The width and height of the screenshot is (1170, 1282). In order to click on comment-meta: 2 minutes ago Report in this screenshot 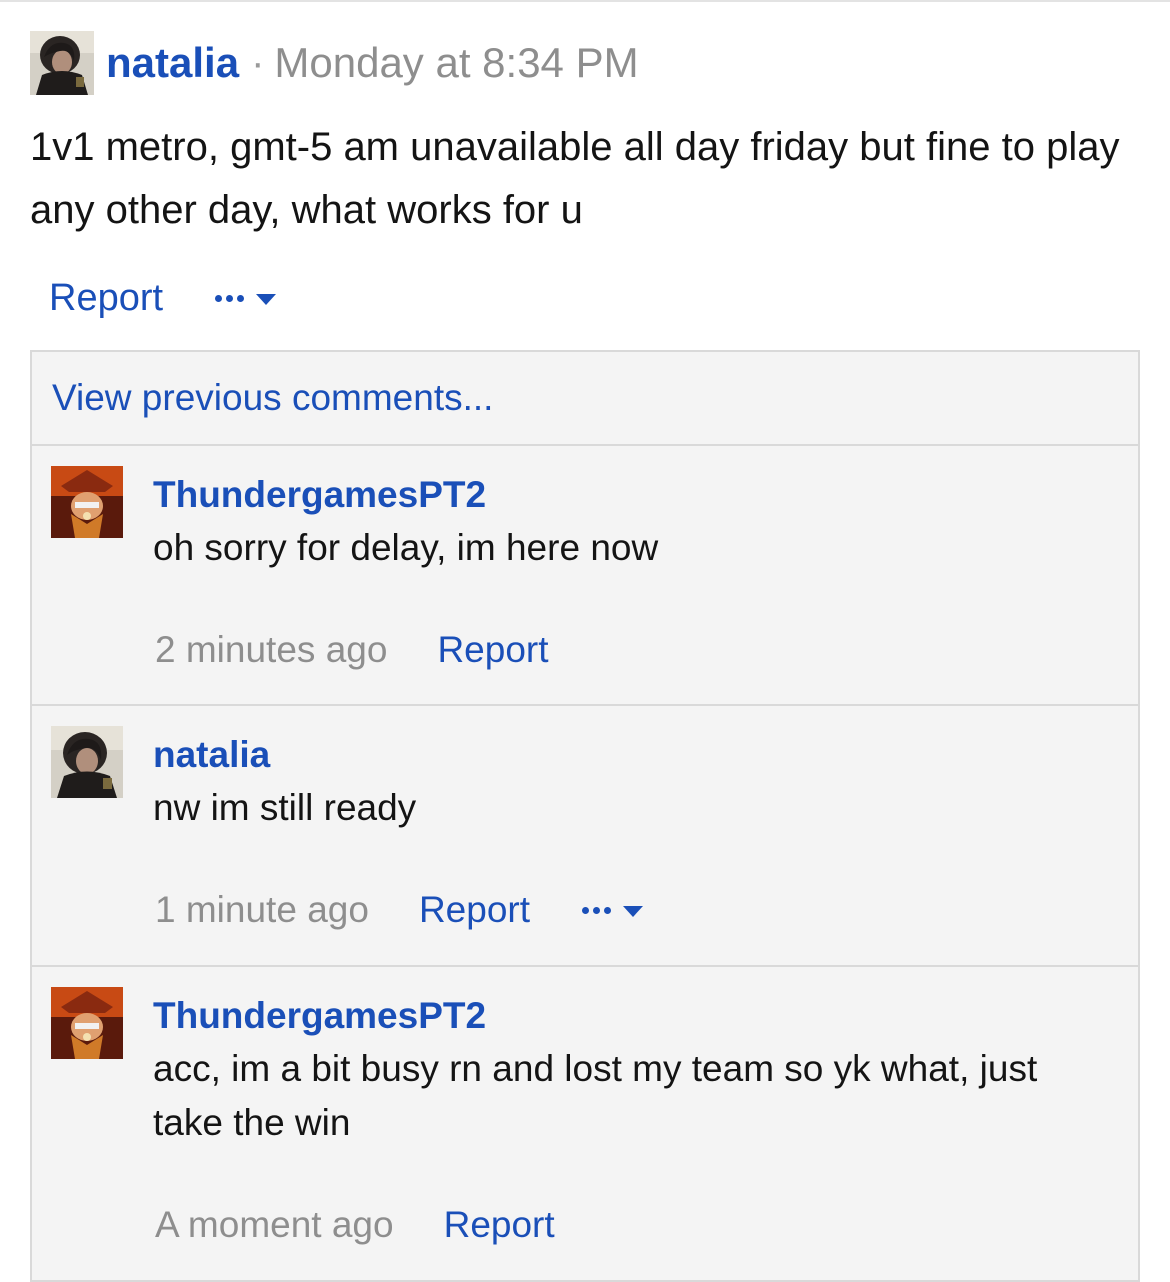, I will do `click(352, 650)`.